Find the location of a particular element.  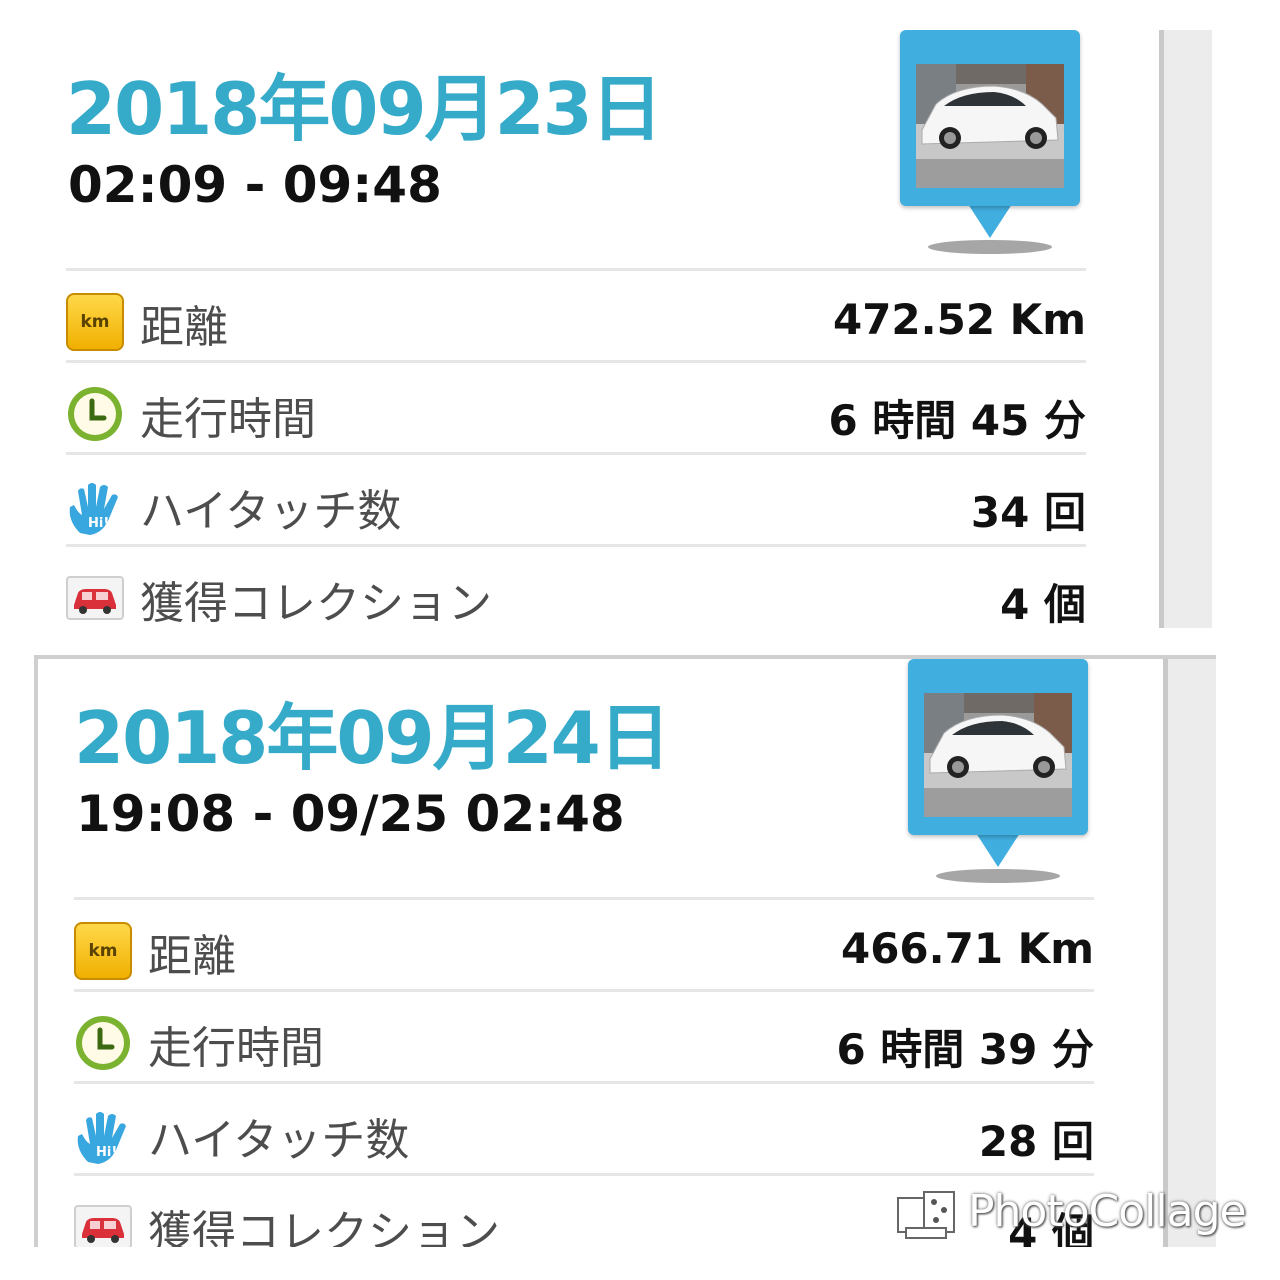

stat-value: 472.52 Km is located at coordinates (959, 319).